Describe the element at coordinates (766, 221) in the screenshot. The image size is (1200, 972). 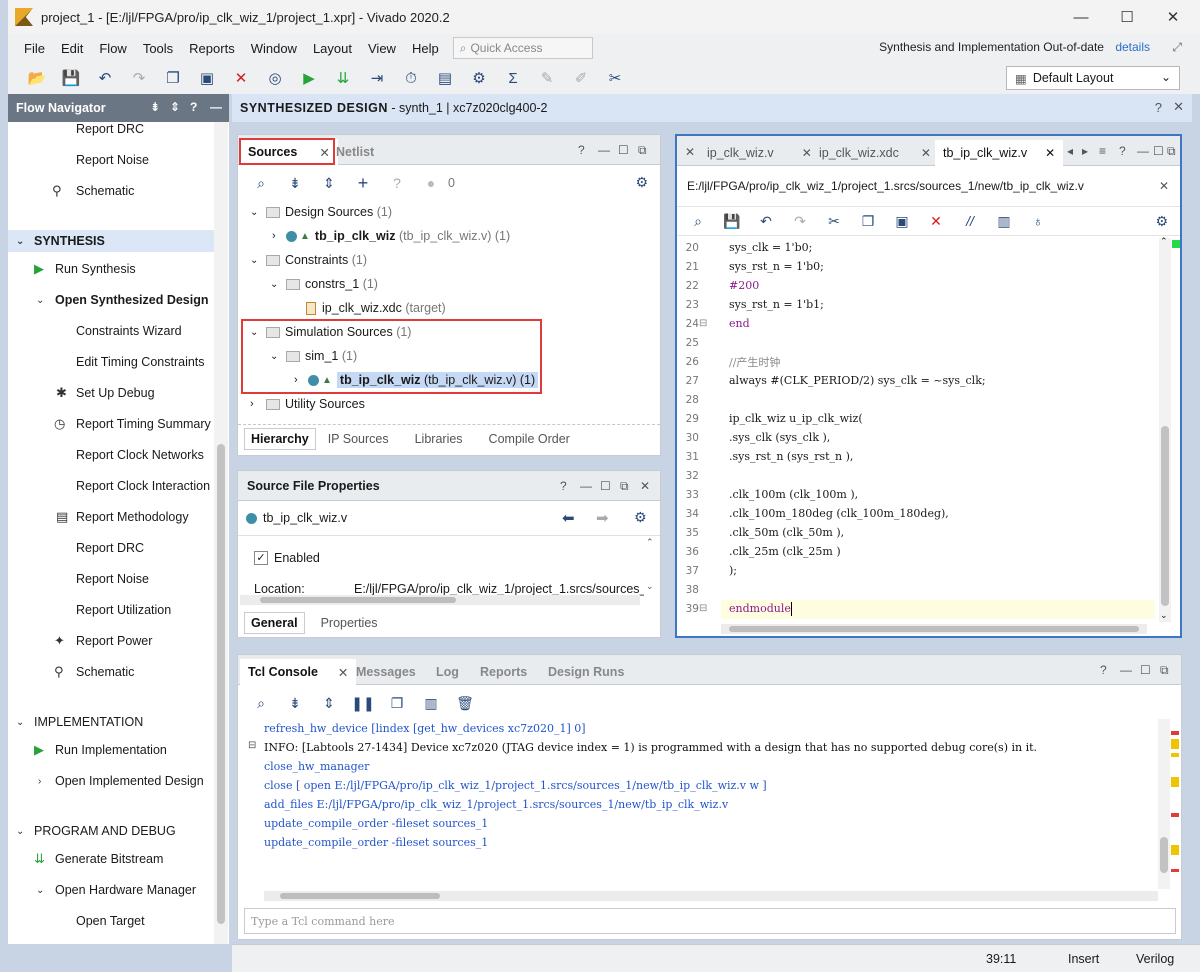
I see `undo-icon: ↶` at that location.